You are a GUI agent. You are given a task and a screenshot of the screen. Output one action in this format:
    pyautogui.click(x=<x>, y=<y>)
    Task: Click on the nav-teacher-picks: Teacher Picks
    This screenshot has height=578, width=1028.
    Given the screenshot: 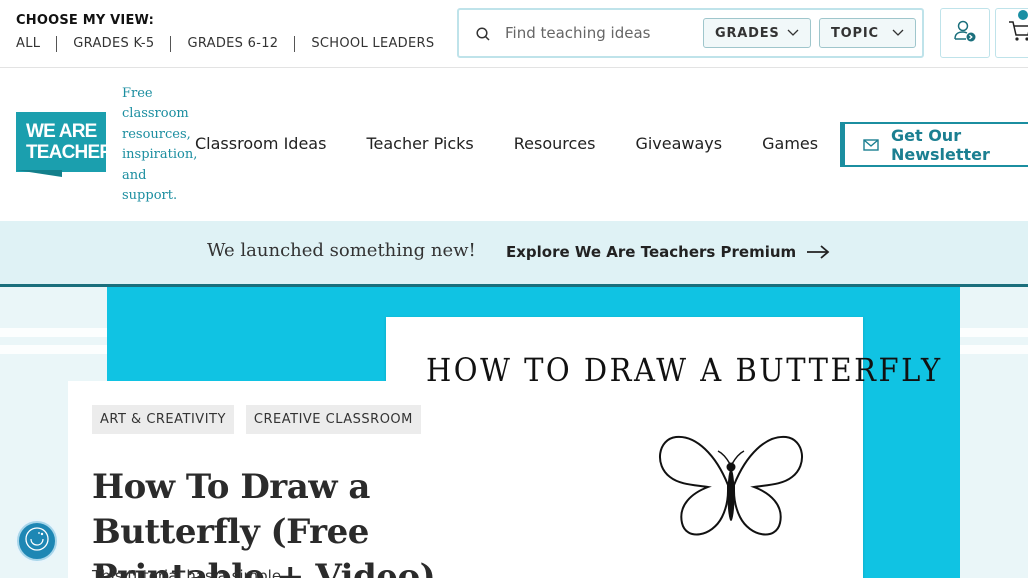 What is the action you would take?
    pyautogui.click(x=419, y=143)
    